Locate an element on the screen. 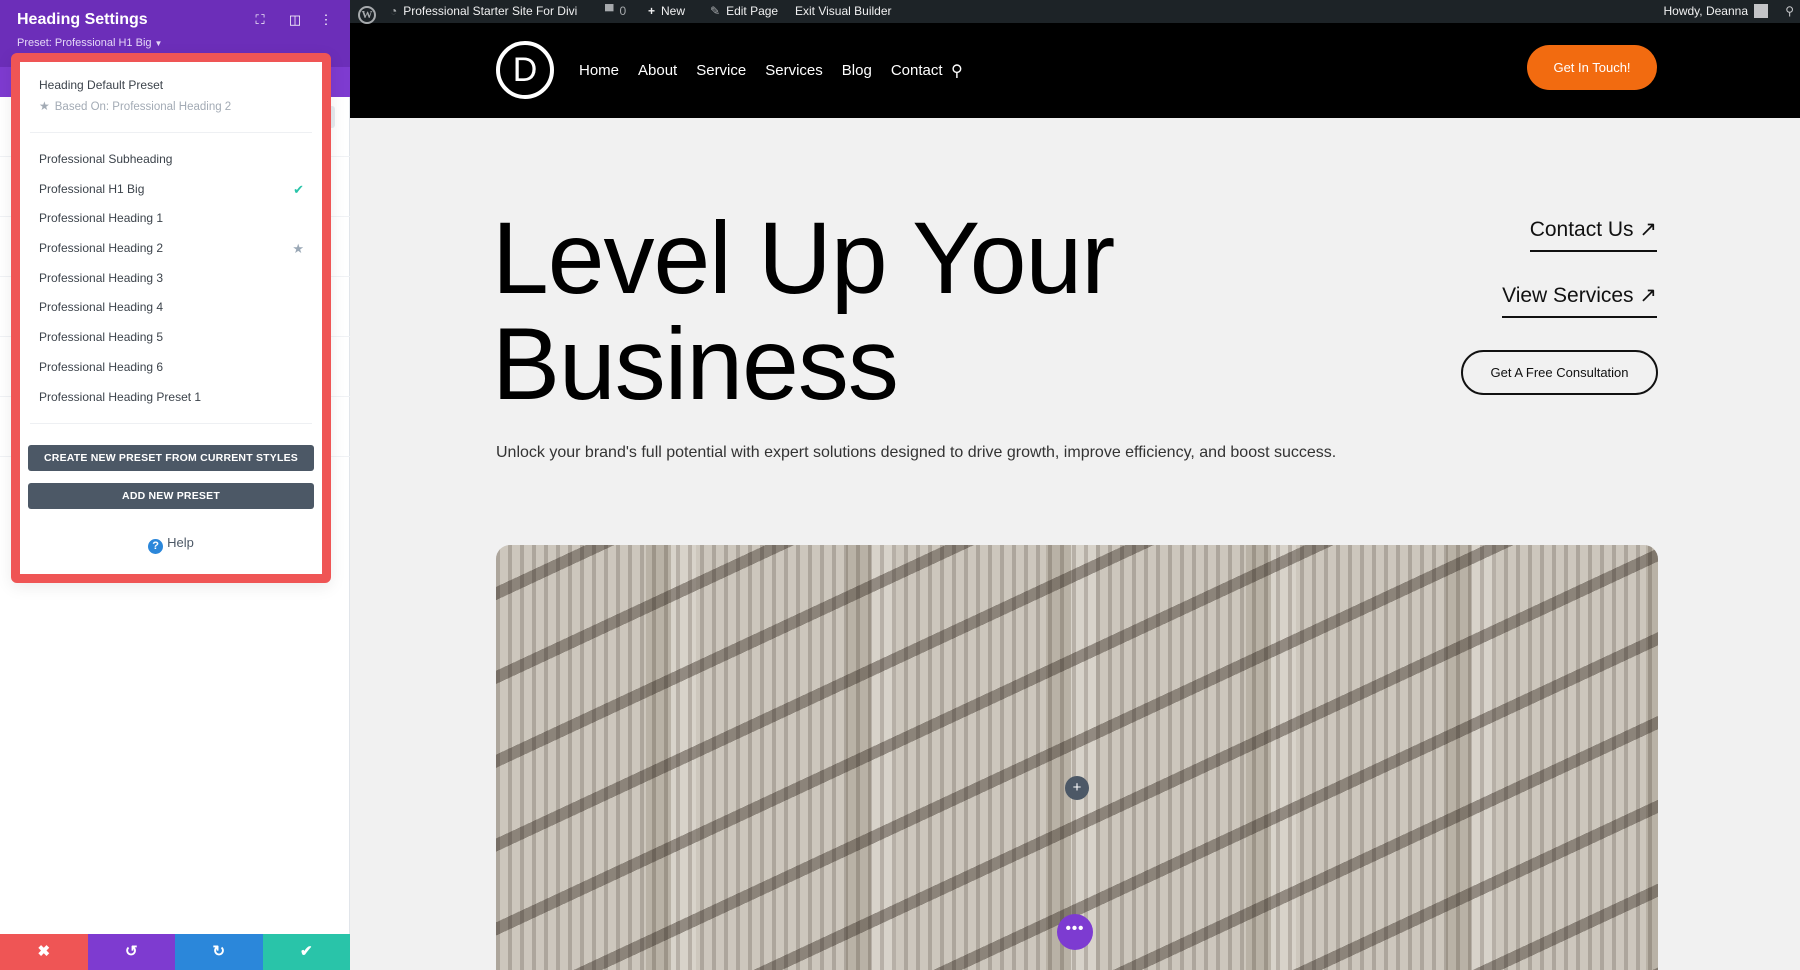 The image size is (1800, 970). preset-item: Professional Heading 4 is located at coordinates (171, 308).